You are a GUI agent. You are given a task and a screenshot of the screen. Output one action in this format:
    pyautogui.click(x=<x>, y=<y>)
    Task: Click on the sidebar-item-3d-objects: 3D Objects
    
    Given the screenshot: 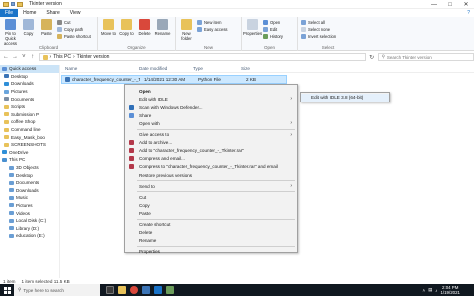 What is the action you would take?
    pyautogui.click(x=29, y=168)
    